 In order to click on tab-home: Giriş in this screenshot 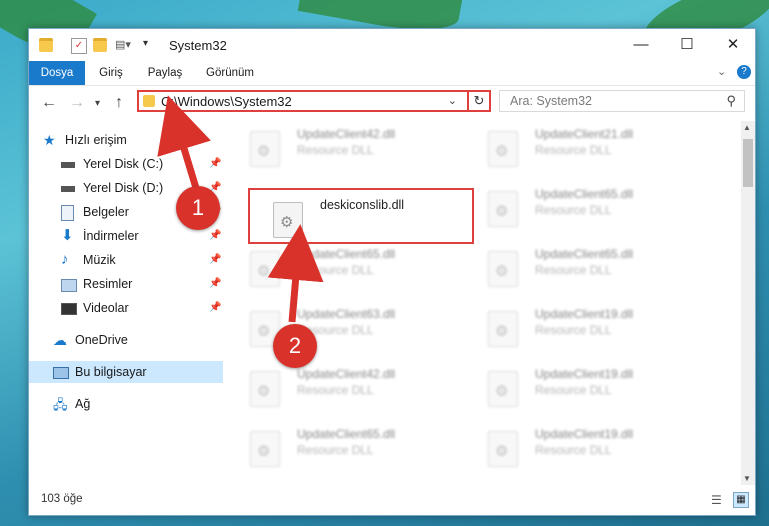, I will do `click(111, 73)`.